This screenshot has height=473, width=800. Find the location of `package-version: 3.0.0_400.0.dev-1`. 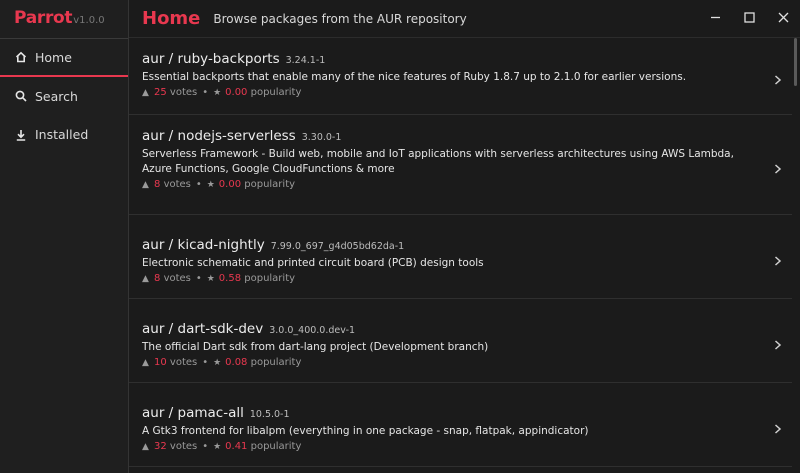

package-version: 3.0.0_400.0.dev-1 is located at coordinates (312, 330).